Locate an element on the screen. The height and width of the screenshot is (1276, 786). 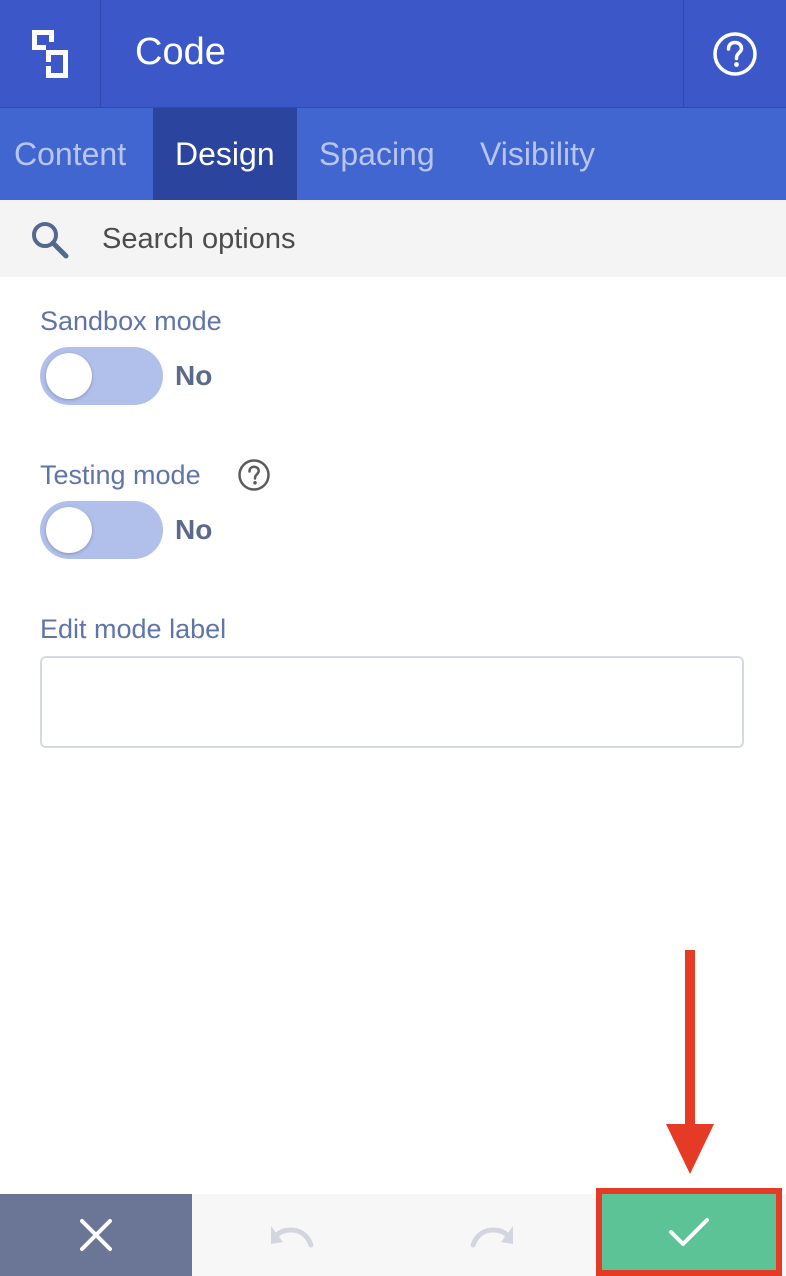
logo-button is located at coordinates (50, 54).